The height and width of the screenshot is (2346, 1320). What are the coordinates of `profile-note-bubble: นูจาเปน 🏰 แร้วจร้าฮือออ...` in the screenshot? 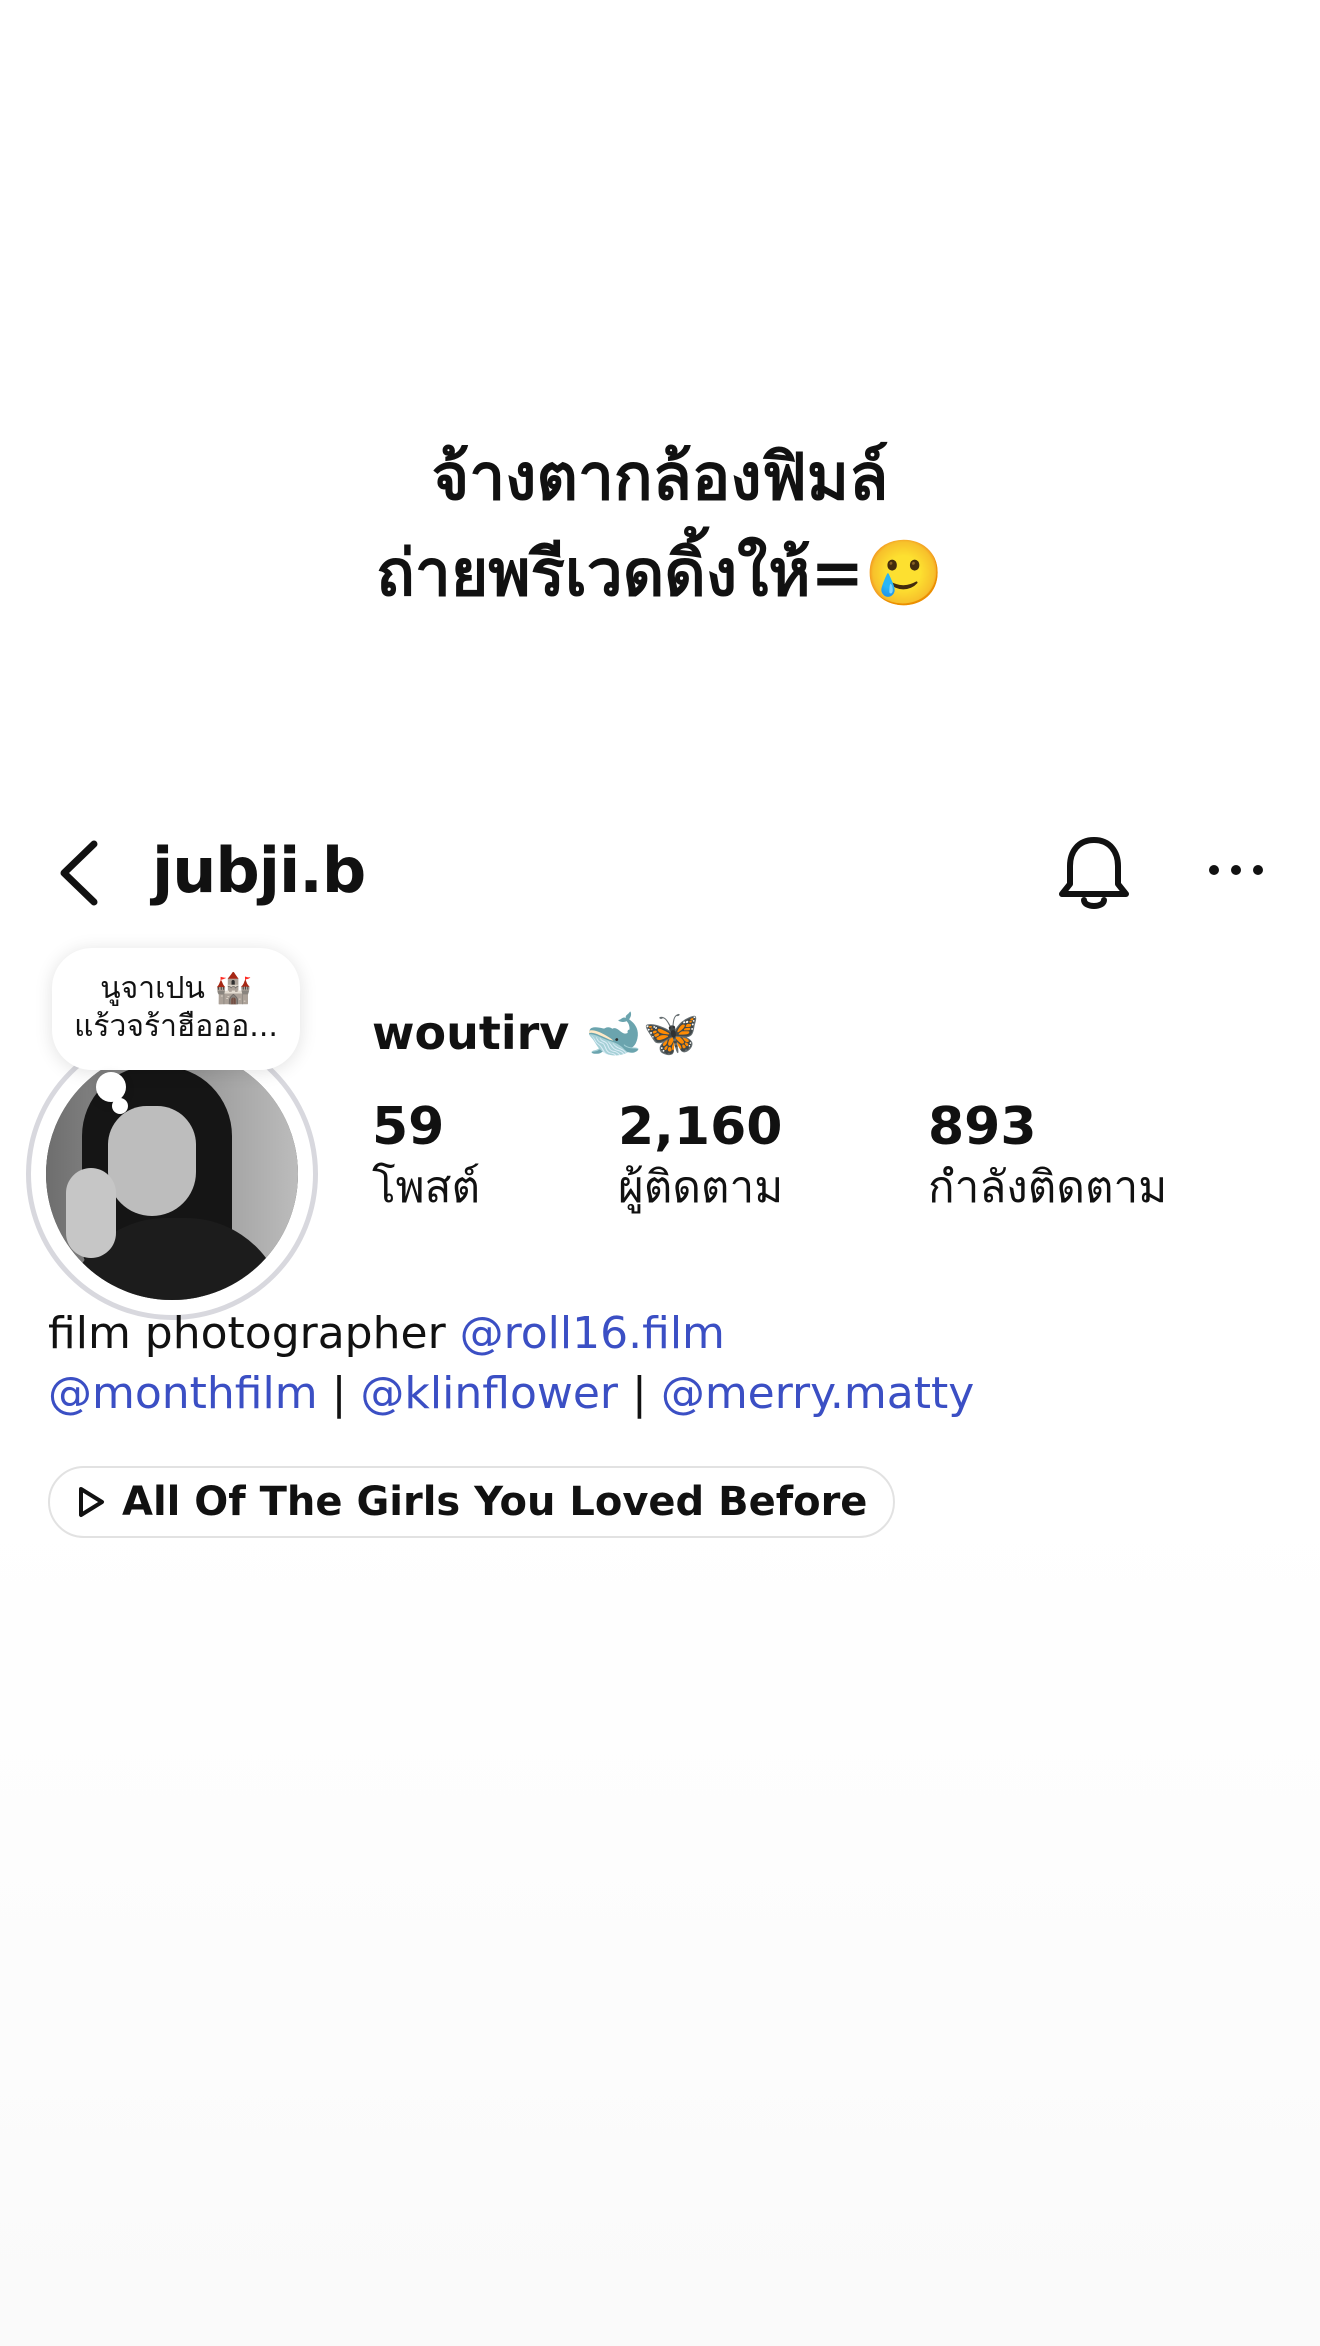 It's located at (176, 1009).